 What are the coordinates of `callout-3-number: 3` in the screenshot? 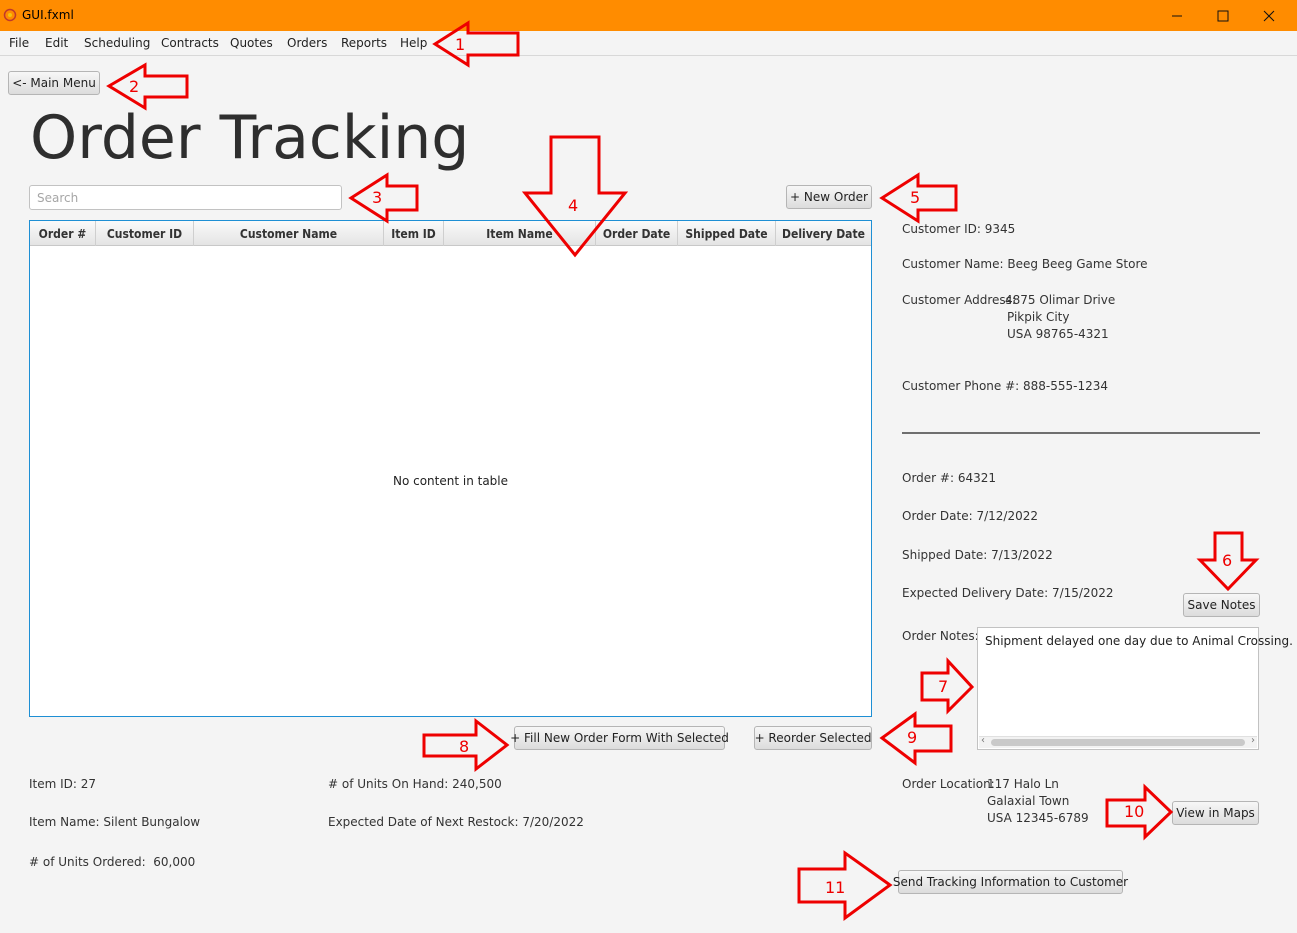 It's located at (377, 197).